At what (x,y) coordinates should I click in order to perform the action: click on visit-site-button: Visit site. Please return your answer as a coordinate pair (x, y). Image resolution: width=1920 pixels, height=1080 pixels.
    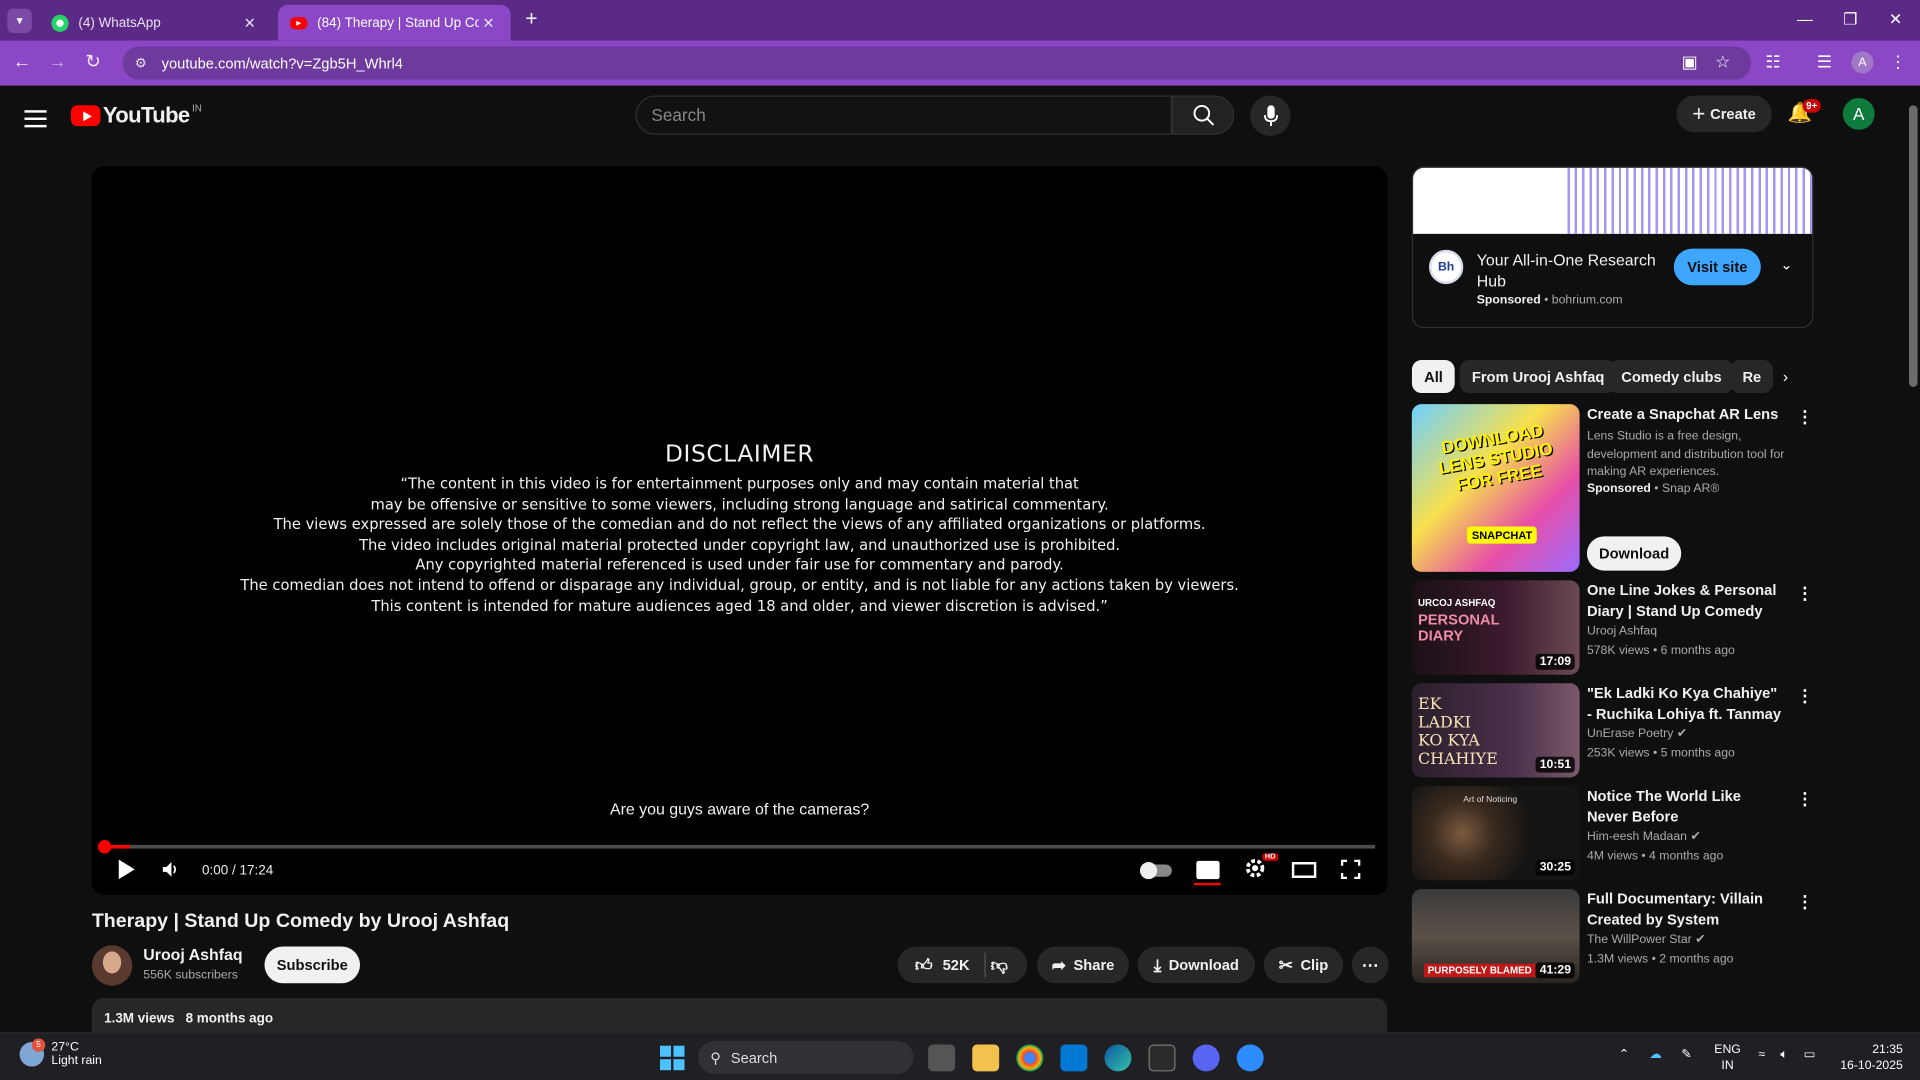
    Looking at the image, I should click on (1717, 267).